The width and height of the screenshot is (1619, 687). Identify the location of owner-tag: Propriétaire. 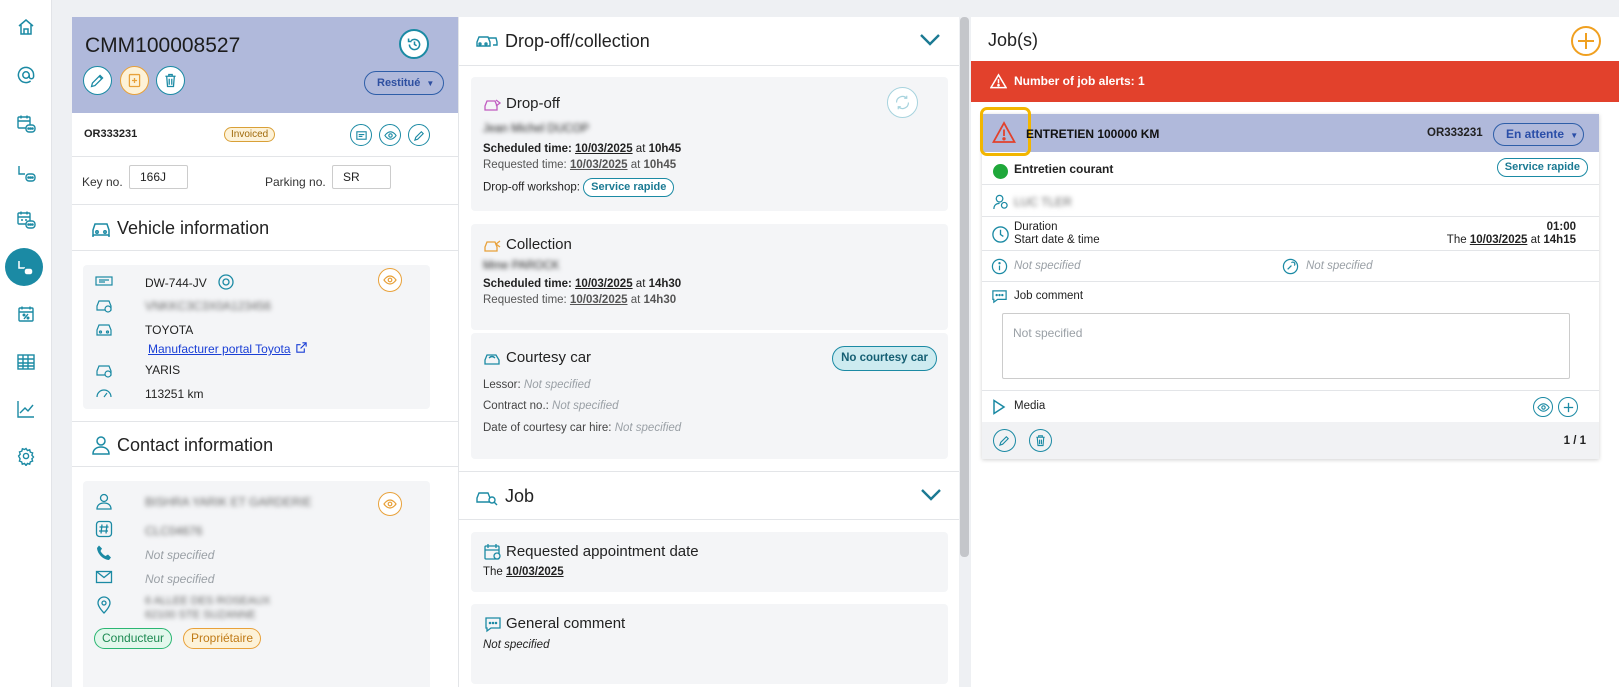
(222, 638).